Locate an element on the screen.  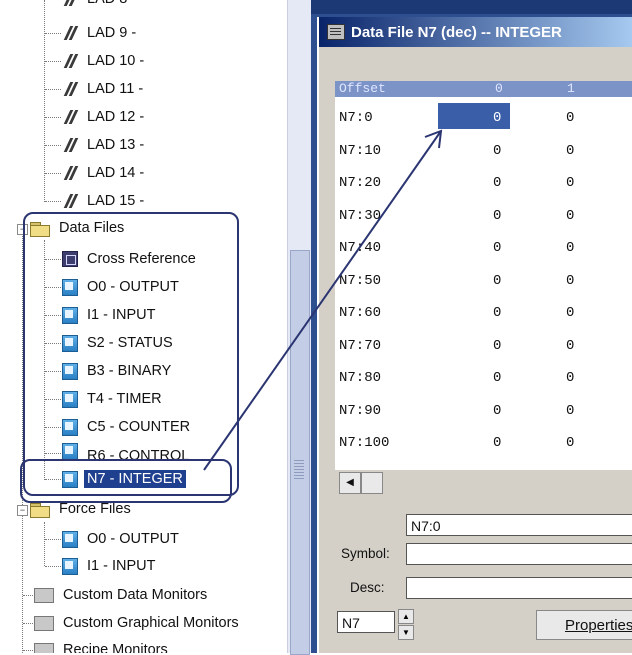
tree-item-custom-data-monitors: Custom Data Monitors is located at coordinates (122, 595).